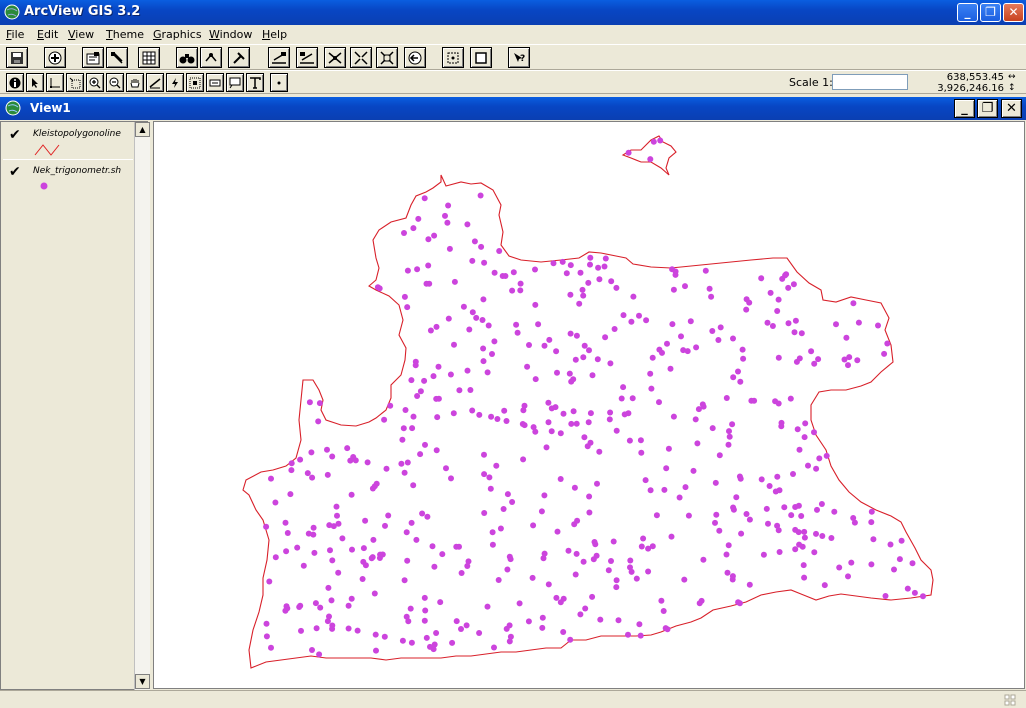 The image size is (1026, 708). What do you see at coordinates (274, 34) in the screenshot?
I see `menu-help: Help` at bounding box center [274, 34].